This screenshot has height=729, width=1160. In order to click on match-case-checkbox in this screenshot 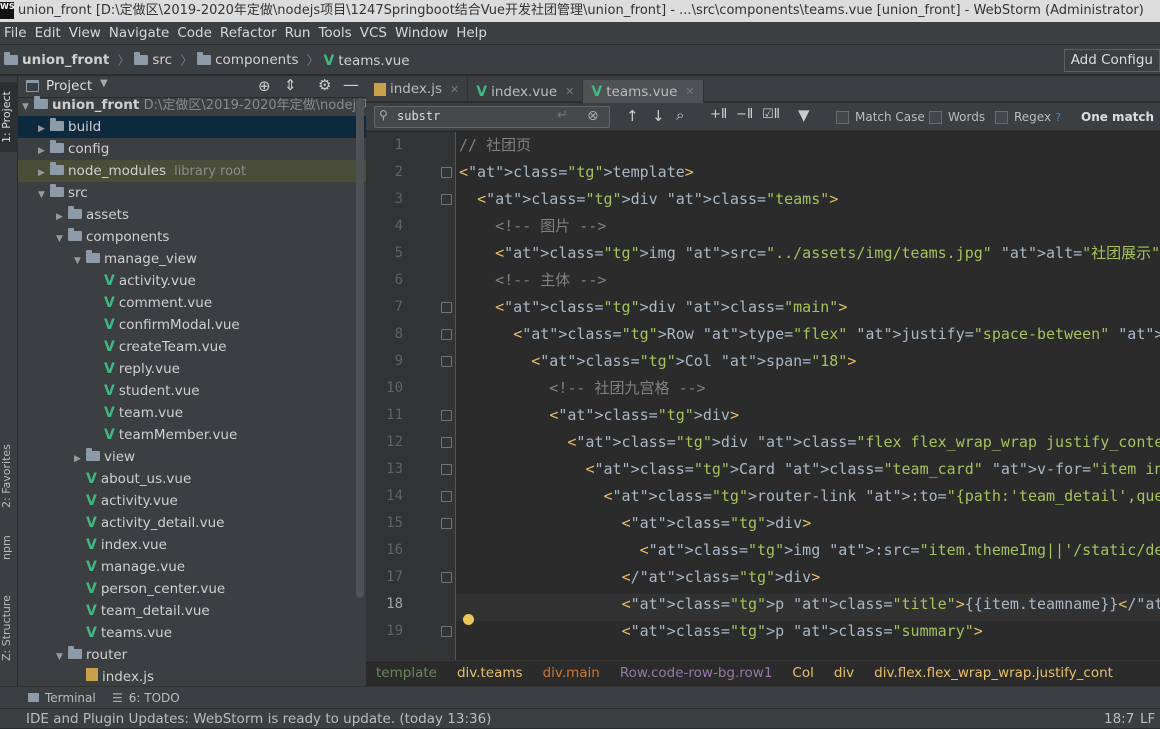, I will do `click(842, 117)`.